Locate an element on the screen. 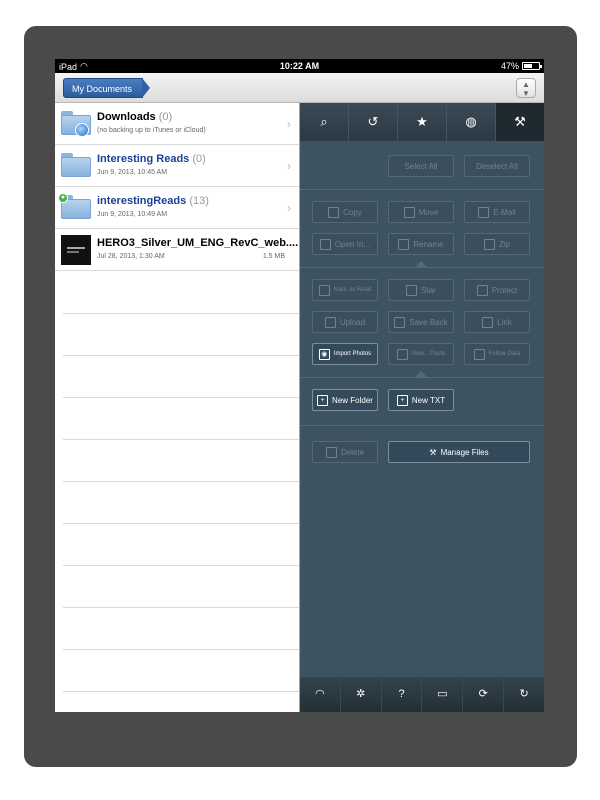 This screenshot has height=800, width=600. manage-files-label: Manage Files is located at coordinates (464, 452).